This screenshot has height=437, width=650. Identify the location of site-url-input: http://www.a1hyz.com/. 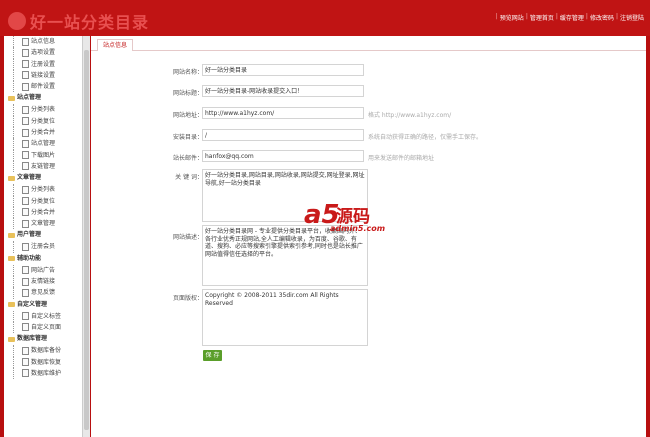
(283, 113).